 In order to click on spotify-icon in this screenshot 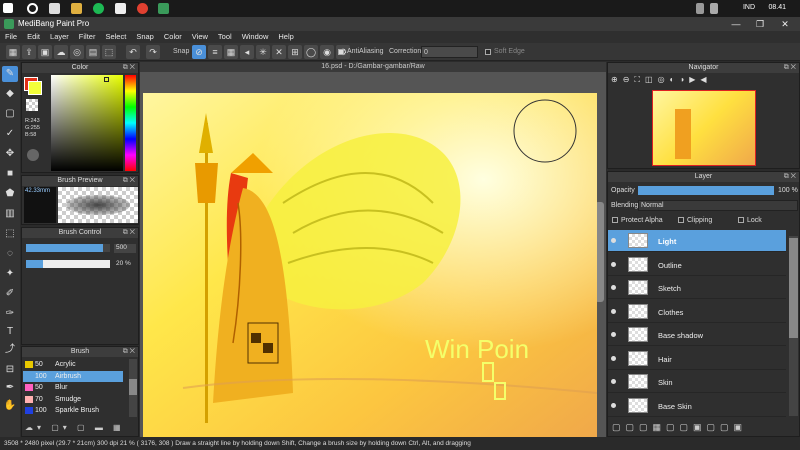, I will do `click(98, 8)`.